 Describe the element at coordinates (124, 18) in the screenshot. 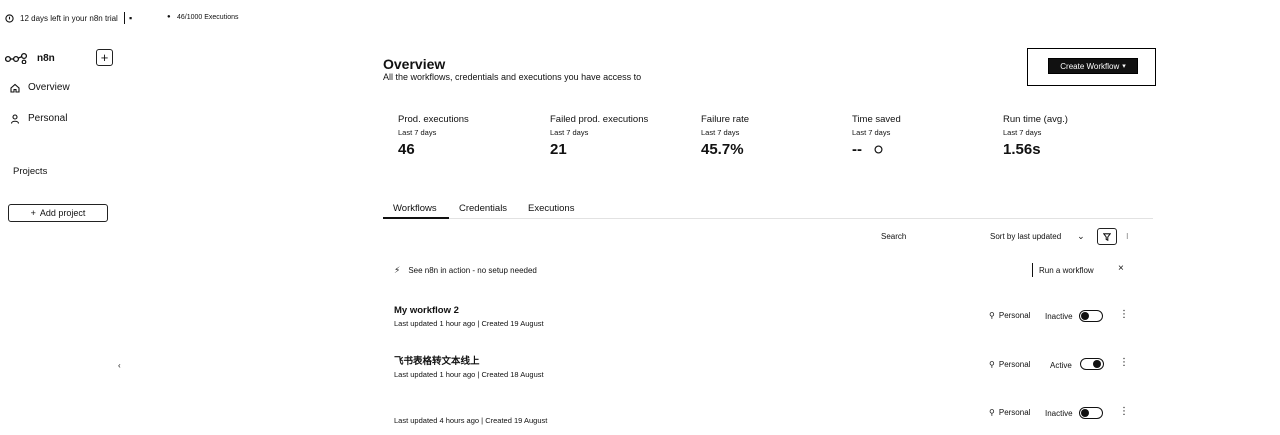

I see `divider` at that location.